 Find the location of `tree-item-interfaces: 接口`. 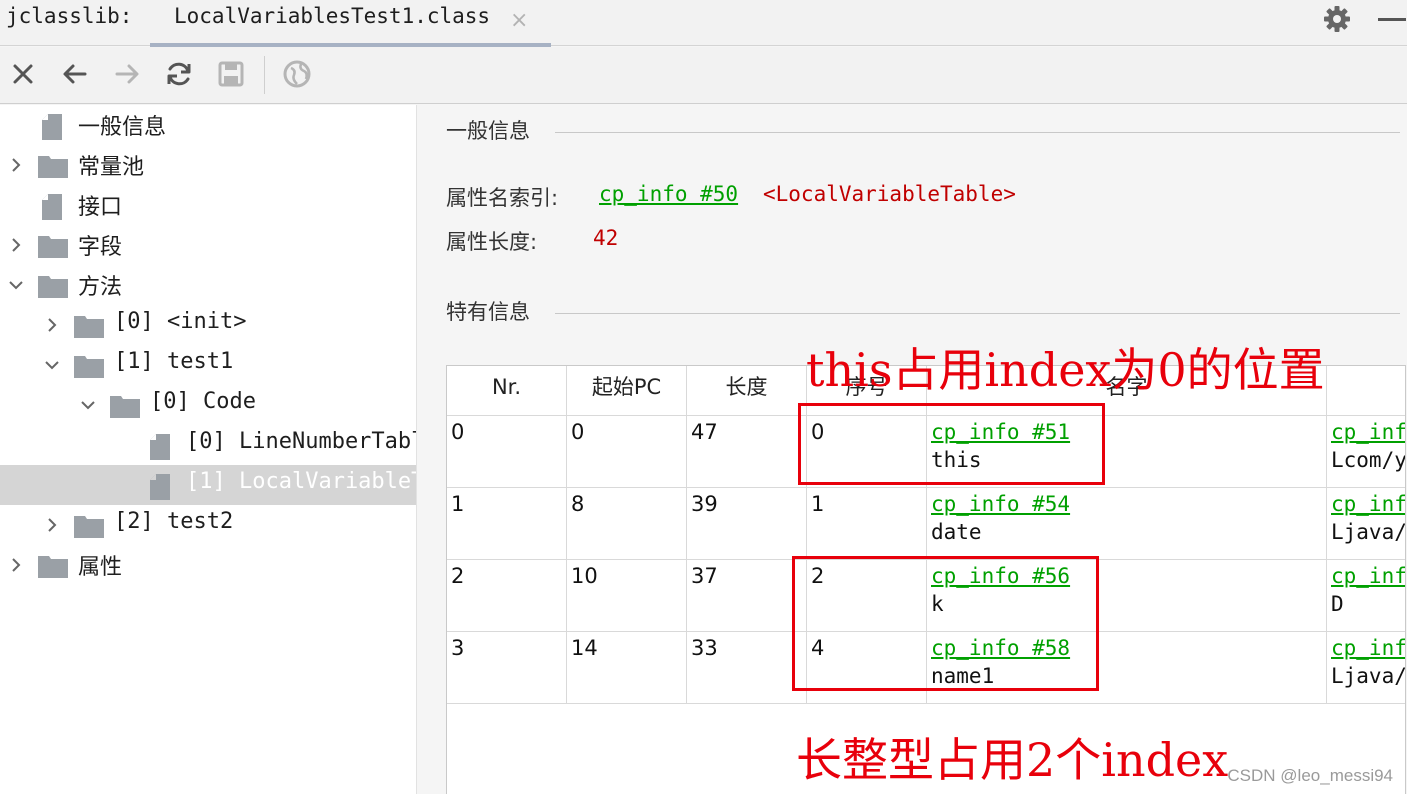

tree-item-interfaces: 接口 is located at coordinates (208, 205).